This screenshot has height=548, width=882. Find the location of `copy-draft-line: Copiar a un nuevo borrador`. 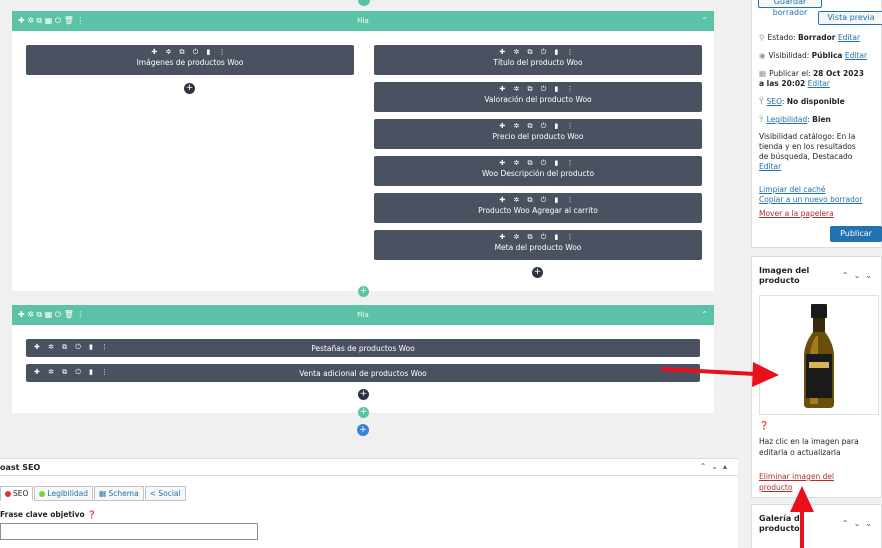

copy-draft-line: Copiar a un nuevo borrador is located at coordinates (811, 200).